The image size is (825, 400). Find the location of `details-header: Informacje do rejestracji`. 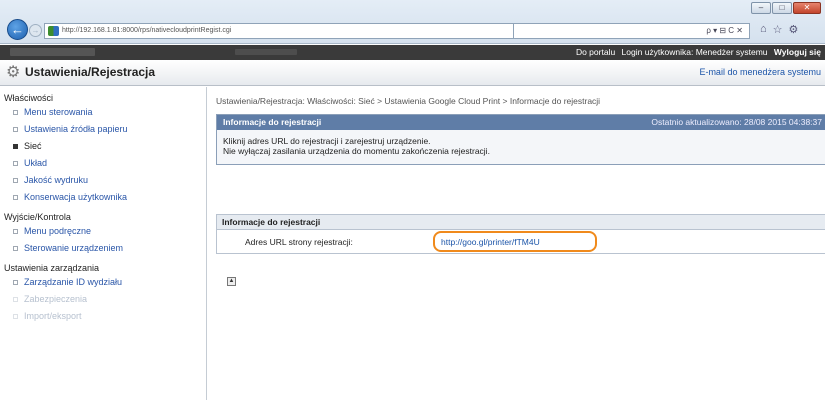

details-header: Informacje do rejestracji is located at coordinates (521, 222).